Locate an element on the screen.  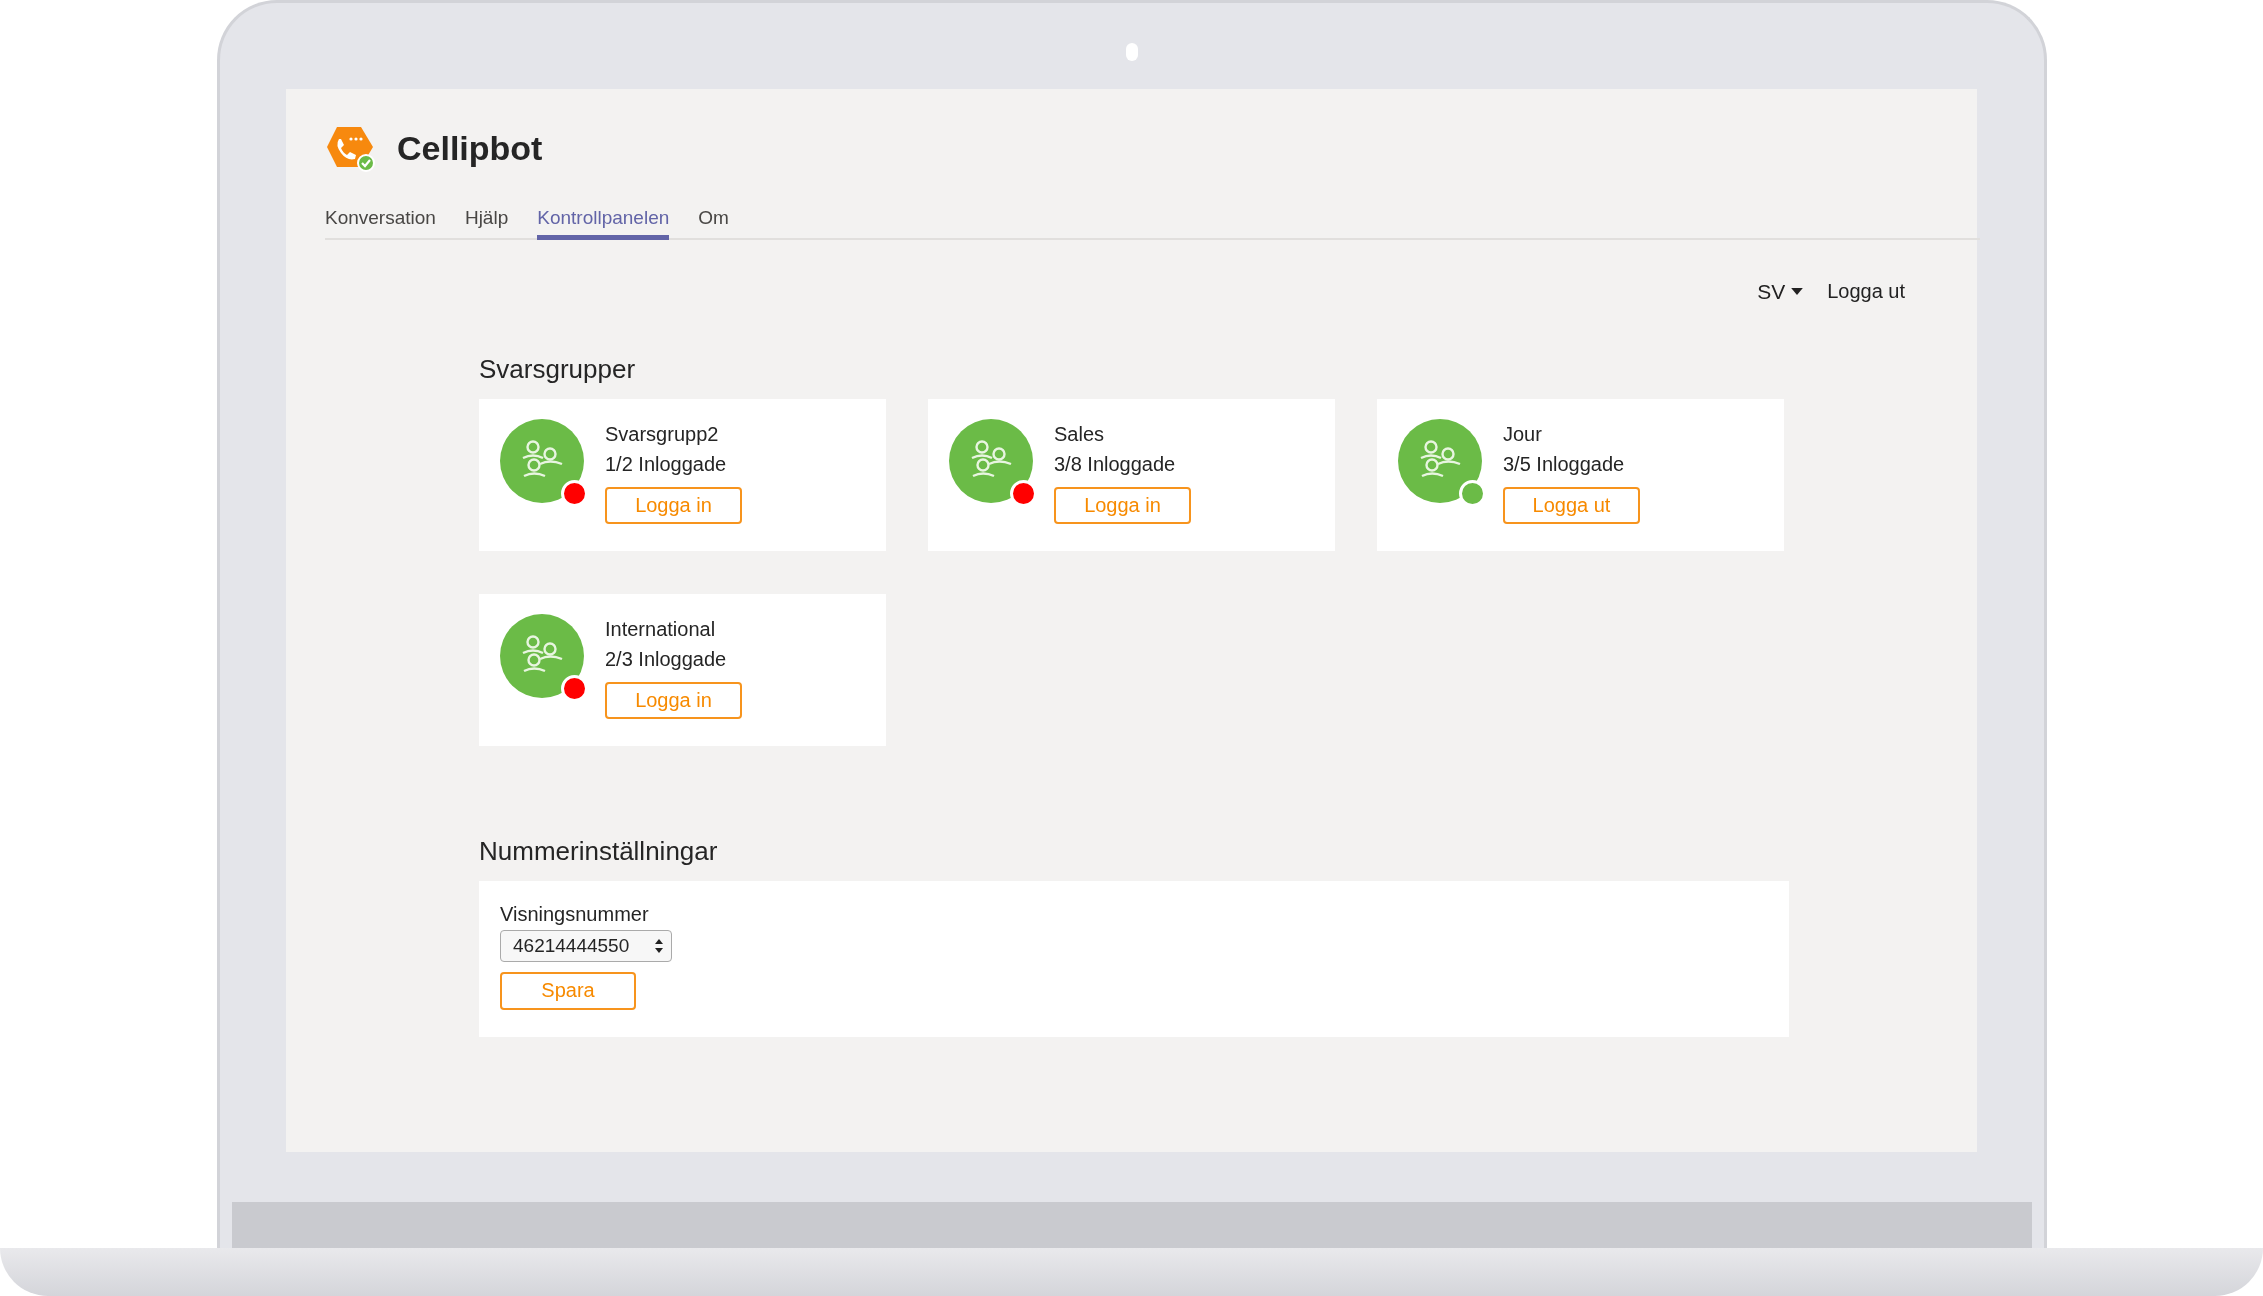
nav-tab: Konversation is located at coordinates (380, 223).